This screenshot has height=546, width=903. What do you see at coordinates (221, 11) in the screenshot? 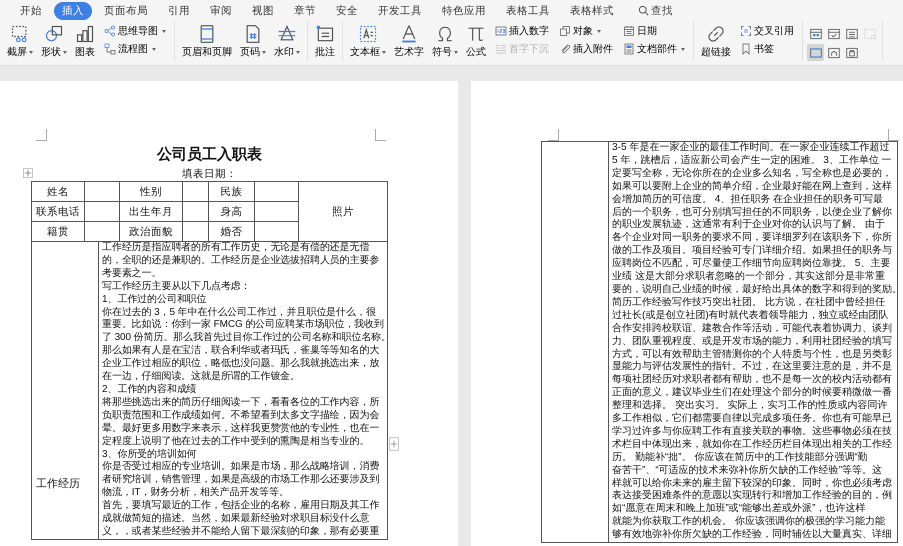
I see `ribbon-tab: 审阅` at bounding box center [221, 11].